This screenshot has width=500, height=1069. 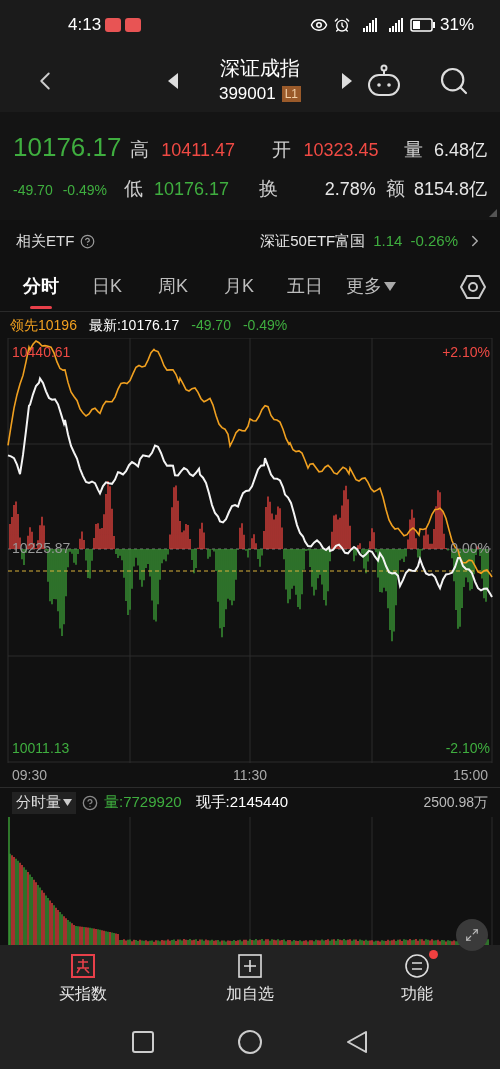 I want to click on field-label: 额, so click(x=395, y=189).